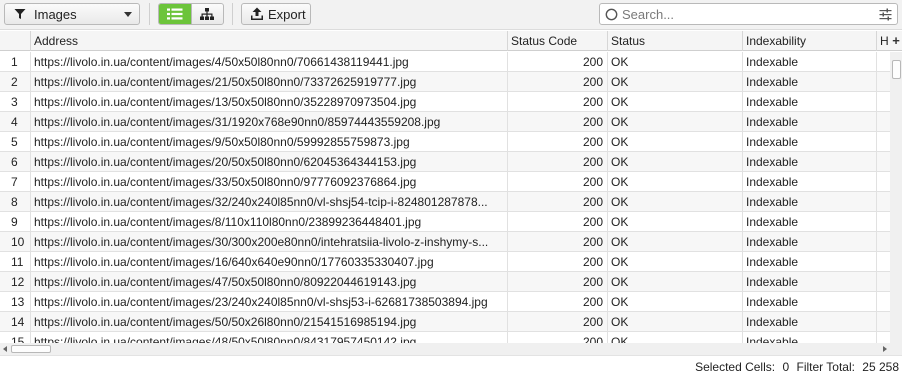 This screenshot has height=377, width=902. What do you see at coordinates (810, 41) in the screenshot?
I see `column-header-indexability: Indexability` at bounding box center [810, 41].